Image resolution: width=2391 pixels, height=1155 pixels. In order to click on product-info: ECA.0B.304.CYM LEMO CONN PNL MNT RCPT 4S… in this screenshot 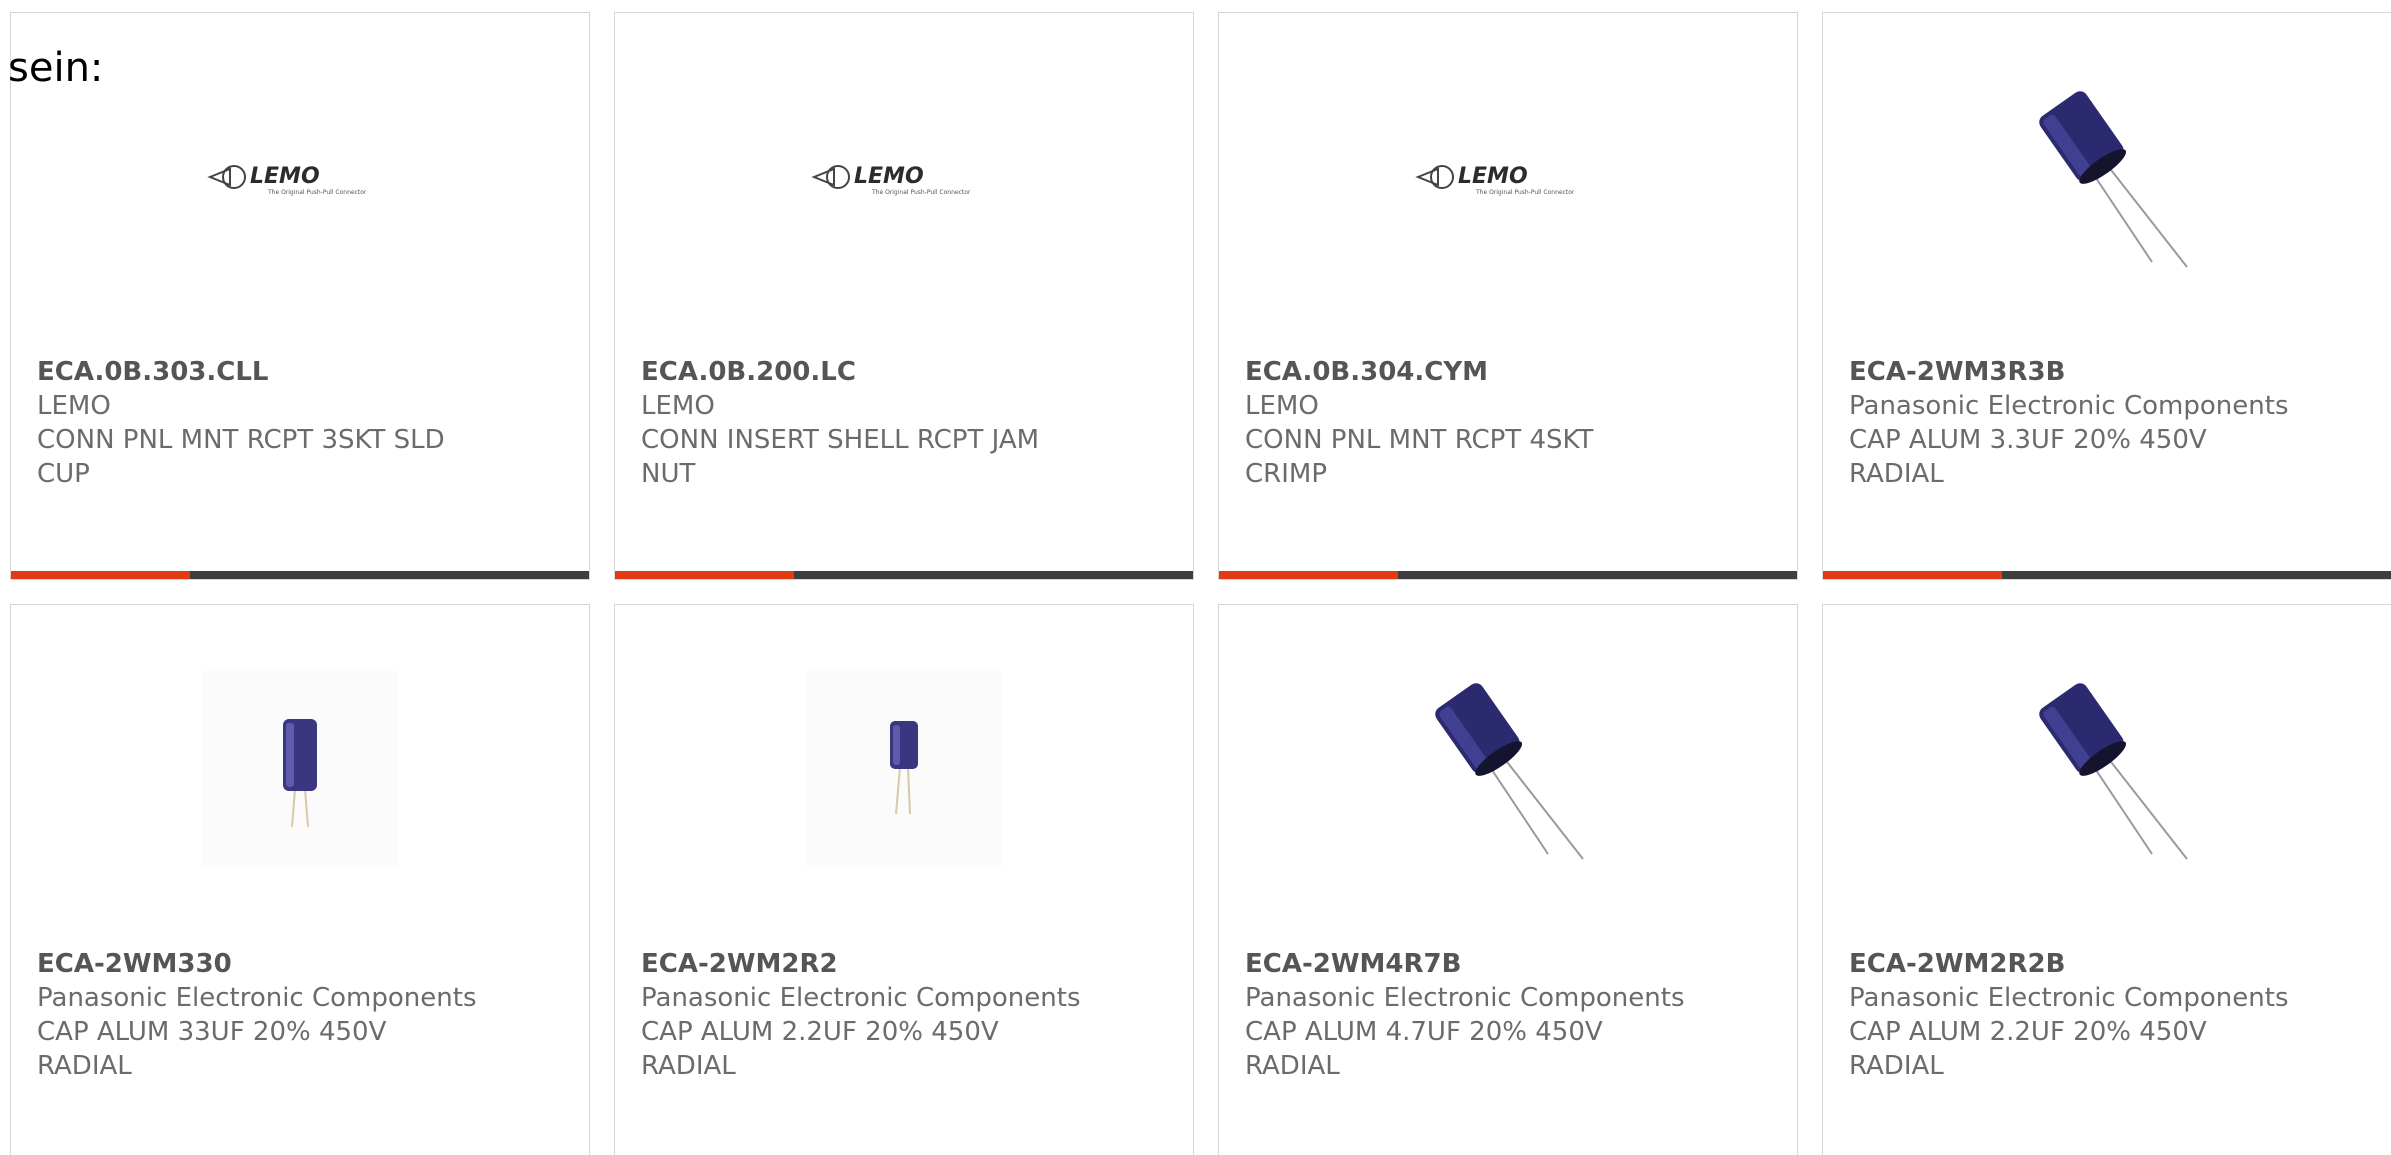, I will do `click(1495, 423)`.